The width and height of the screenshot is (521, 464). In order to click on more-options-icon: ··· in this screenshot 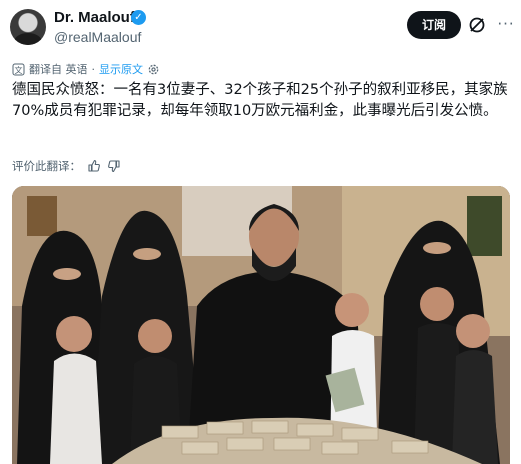, I will do `click(506, 24)`.